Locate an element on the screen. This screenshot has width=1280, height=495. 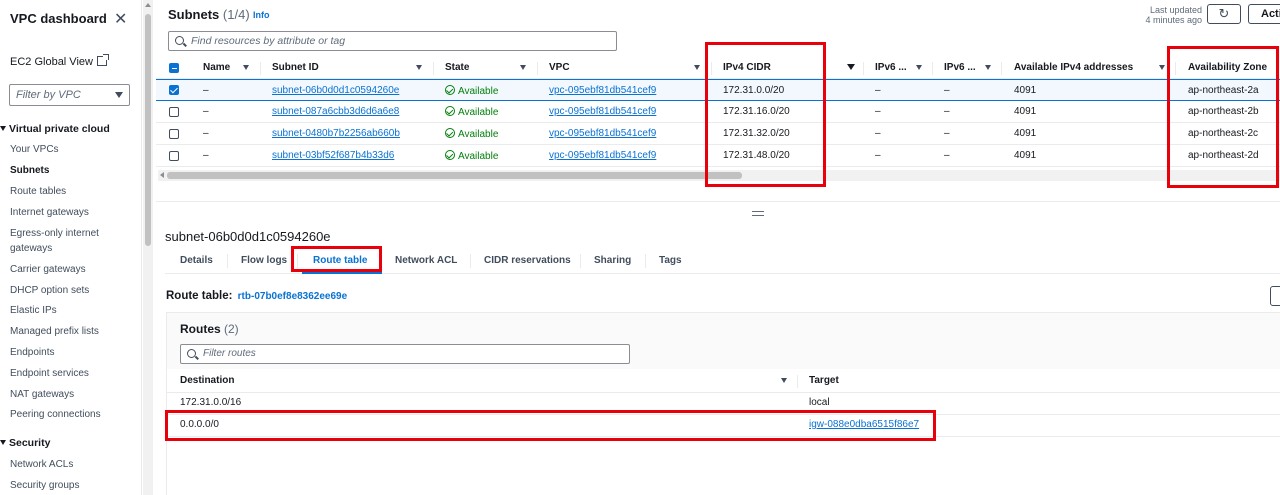
sidebar-item-network-acls: Network ACLs is located at coordinates (70, 464).